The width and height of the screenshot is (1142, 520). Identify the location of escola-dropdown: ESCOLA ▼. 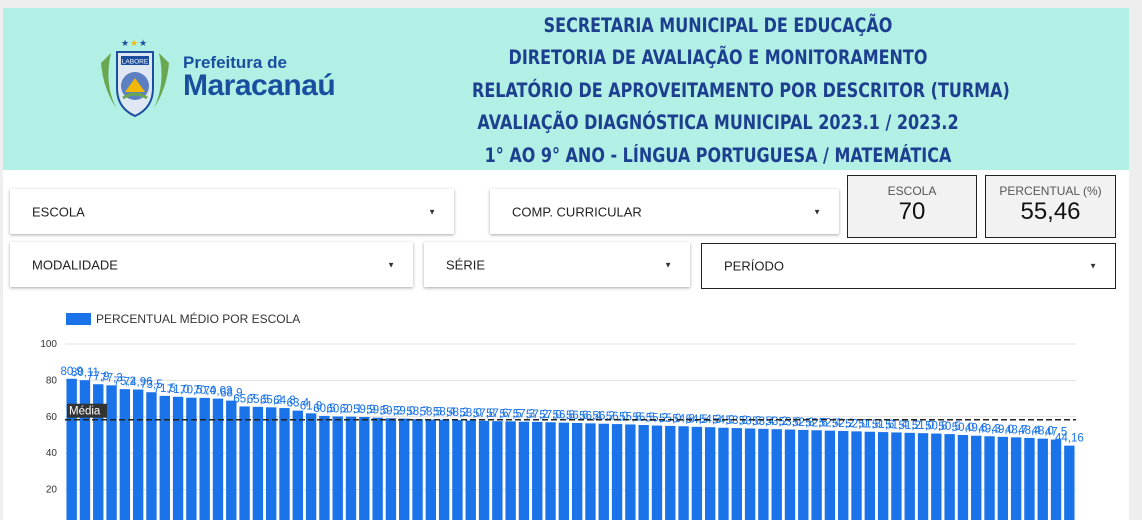
(232, 211).